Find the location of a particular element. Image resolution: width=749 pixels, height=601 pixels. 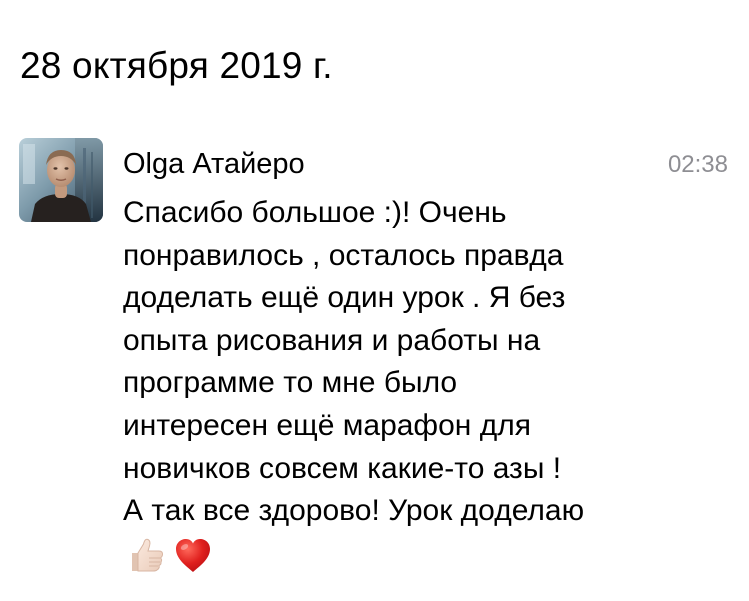

date-header: 28 октября 2019 г. is located at coordinates (176, 65).